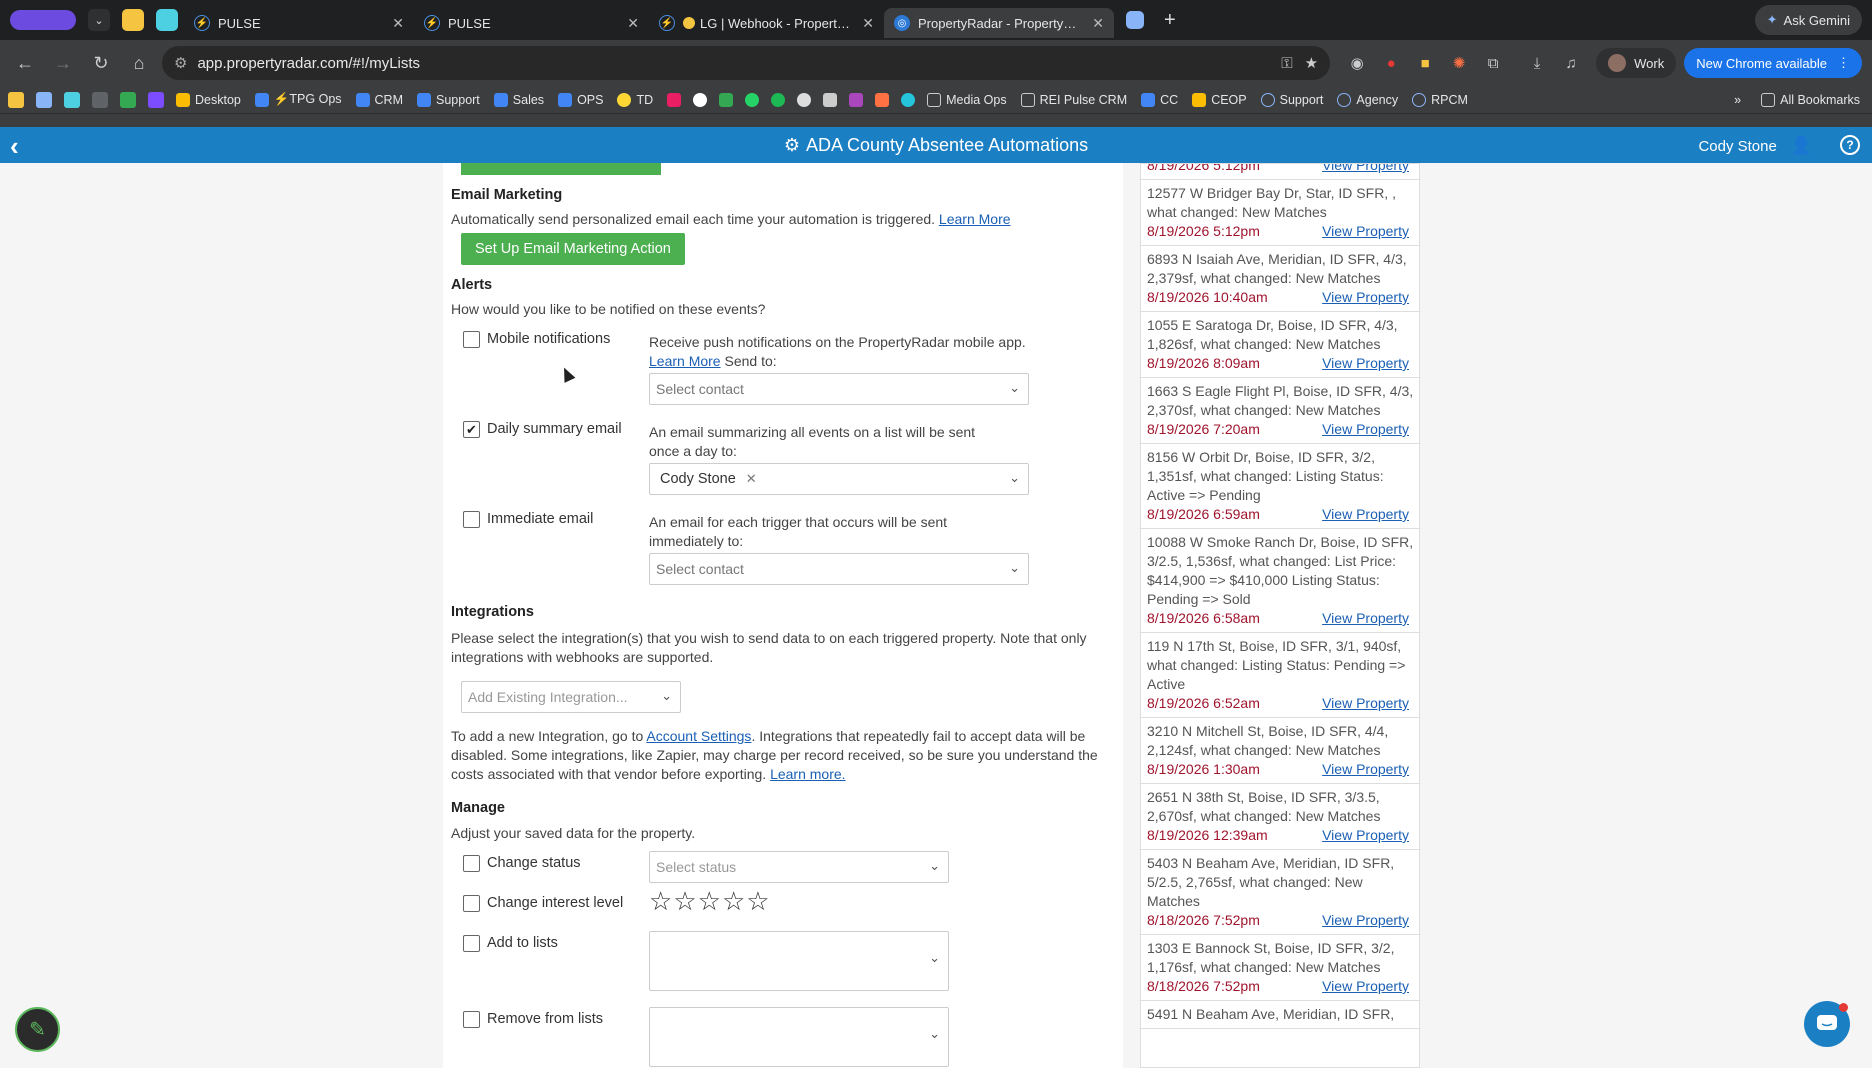 The image size is (1872, 1068). I want to click on bookmark-desktop: Desktop, so click(208, 99).